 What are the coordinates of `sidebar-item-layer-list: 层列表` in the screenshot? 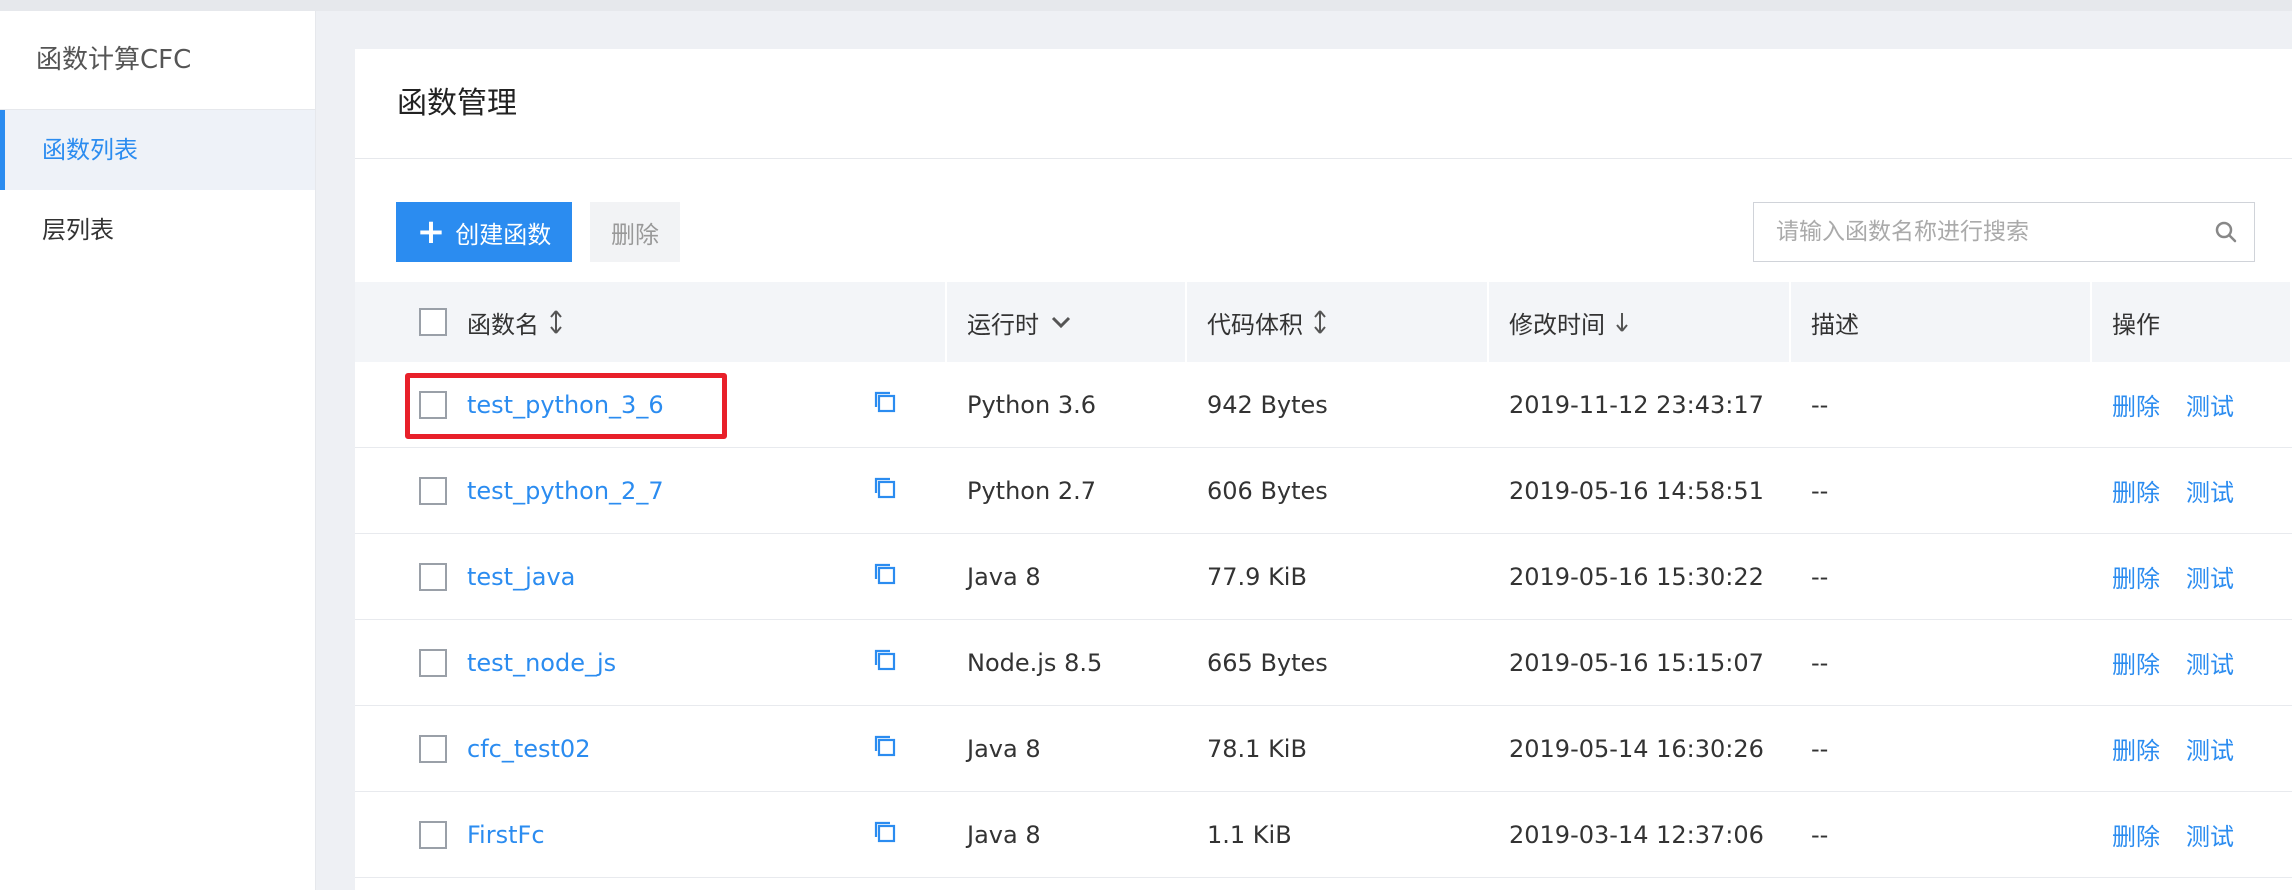 It's located at (157, 230).